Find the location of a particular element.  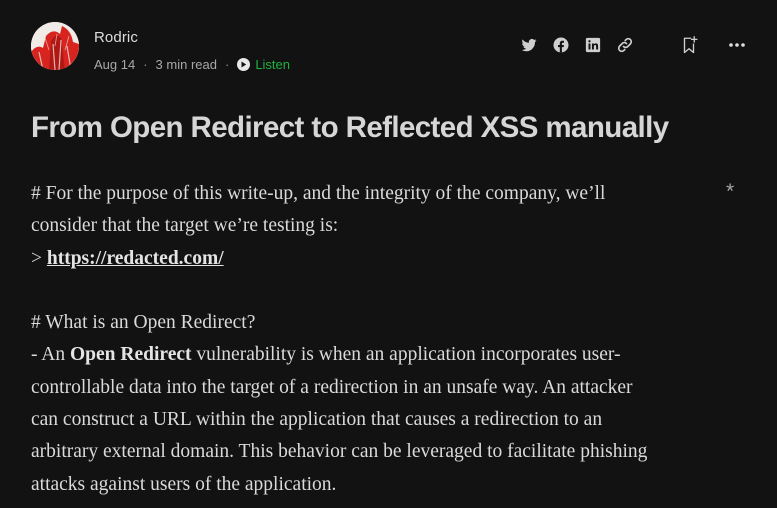

publish-date: Aug 14 is located at coordinates (115, 64).